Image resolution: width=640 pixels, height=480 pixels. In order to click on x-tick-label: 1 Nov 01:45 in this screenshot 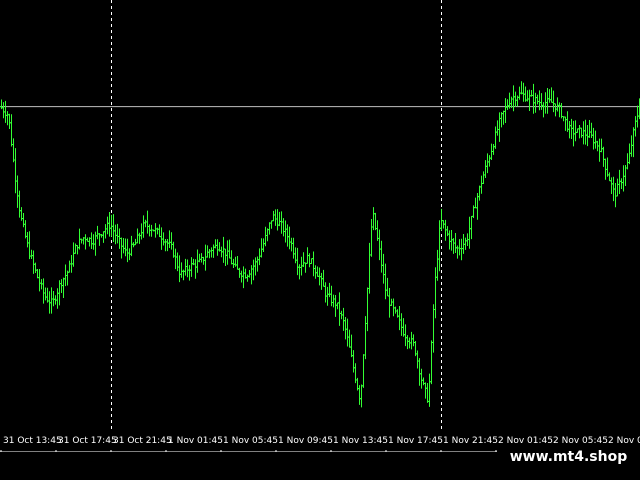, I will do `click(195, 441)`.